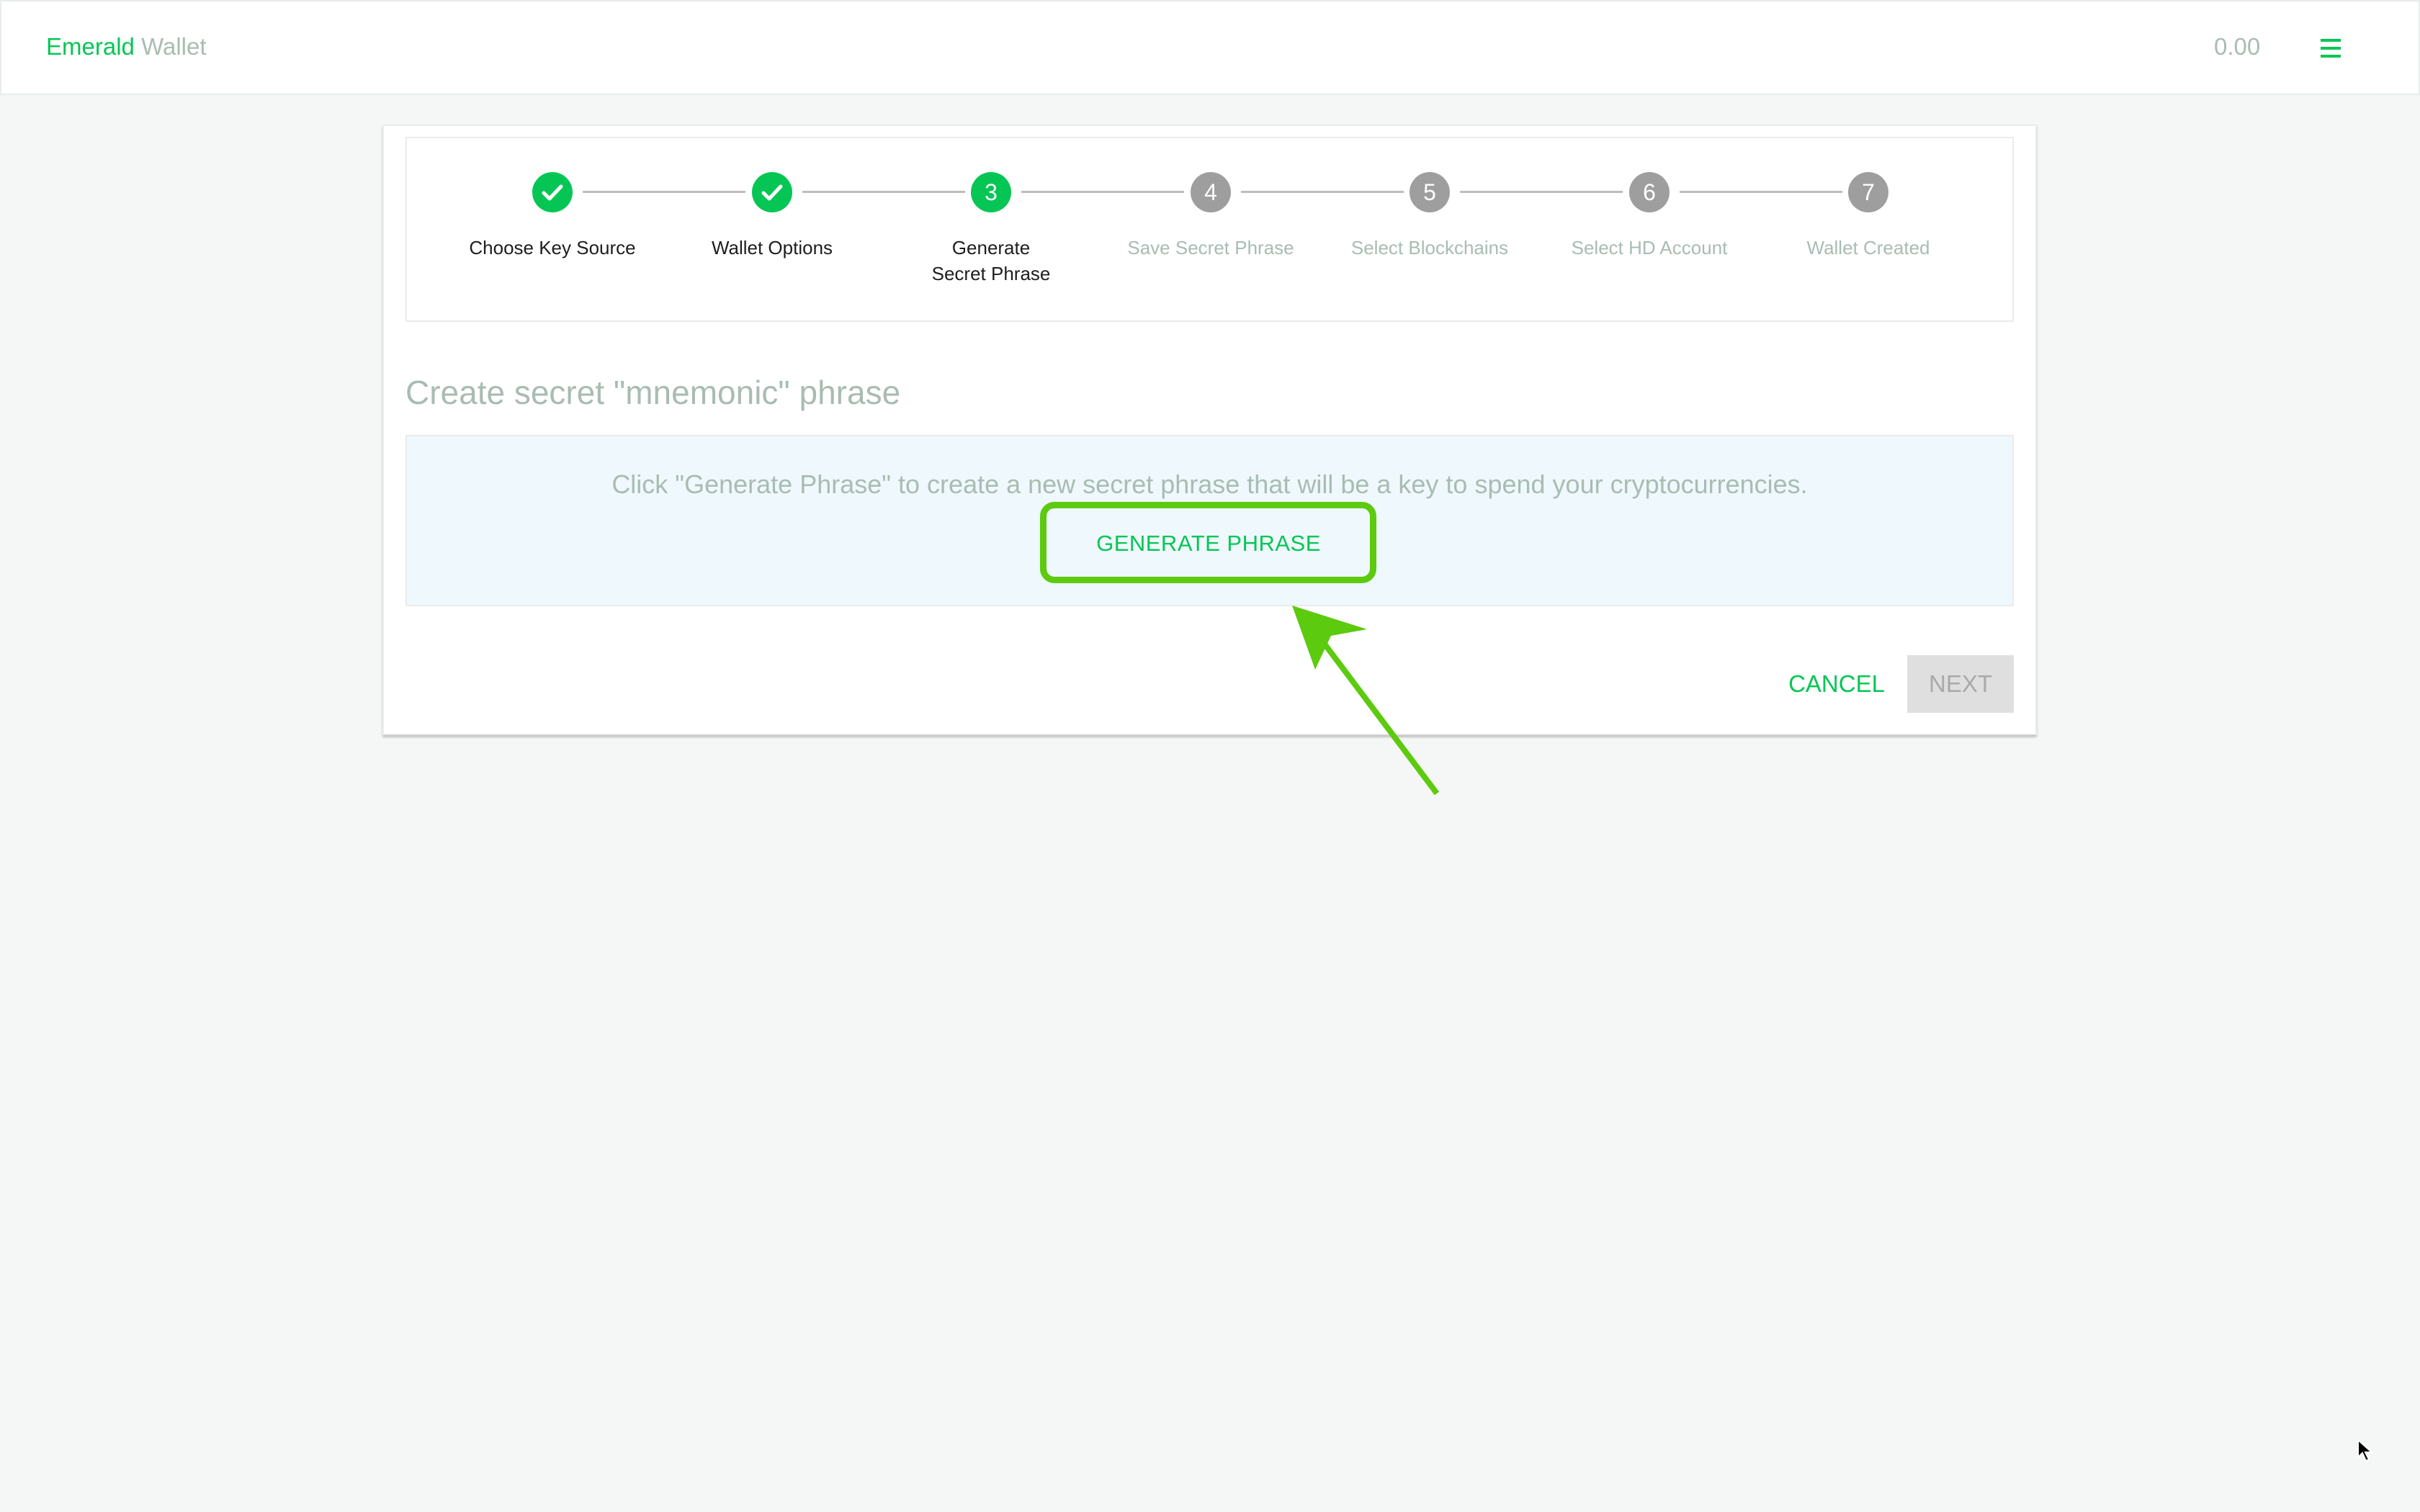 The image size is (2420, 1512). Describe the element at coordinates (90, 46) in the screenshot. I see `brand-primary: Emerald` at that location.